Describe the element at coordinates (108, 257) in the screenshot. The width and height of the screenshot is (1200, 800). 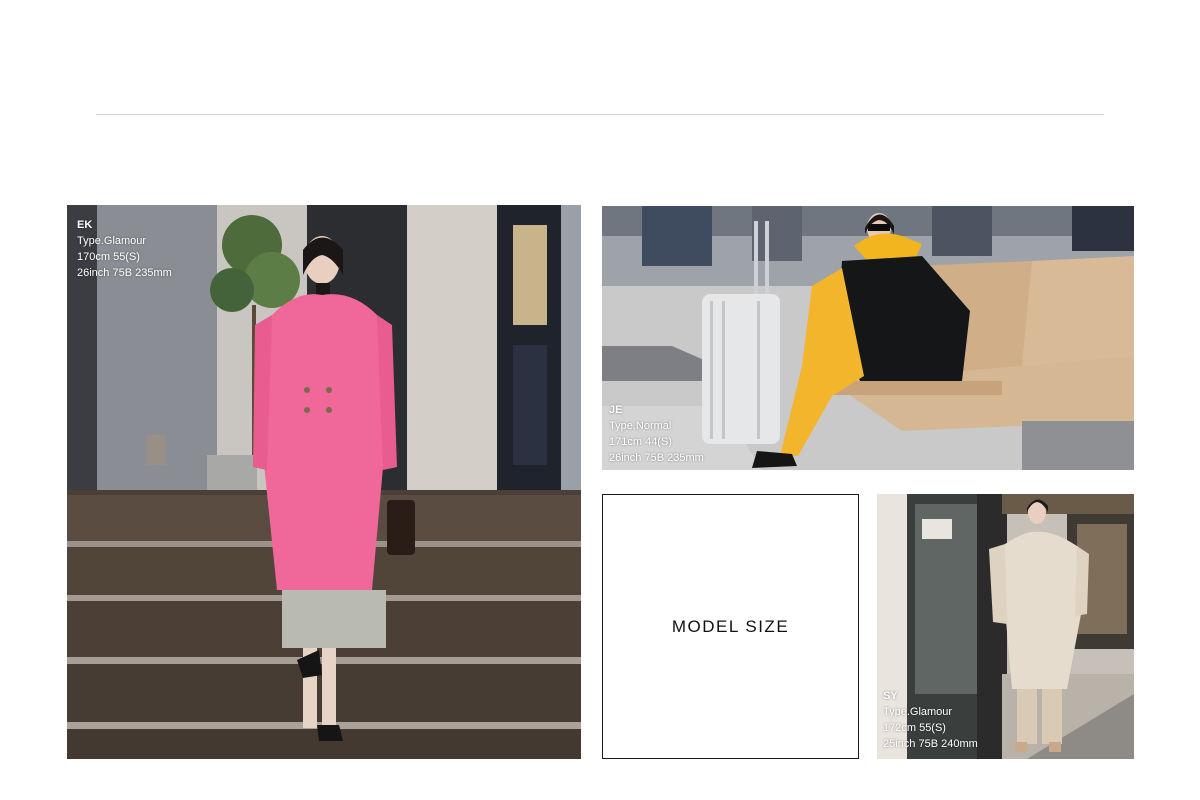
I see `model-height-size: 170cm 55(S)` at that location.